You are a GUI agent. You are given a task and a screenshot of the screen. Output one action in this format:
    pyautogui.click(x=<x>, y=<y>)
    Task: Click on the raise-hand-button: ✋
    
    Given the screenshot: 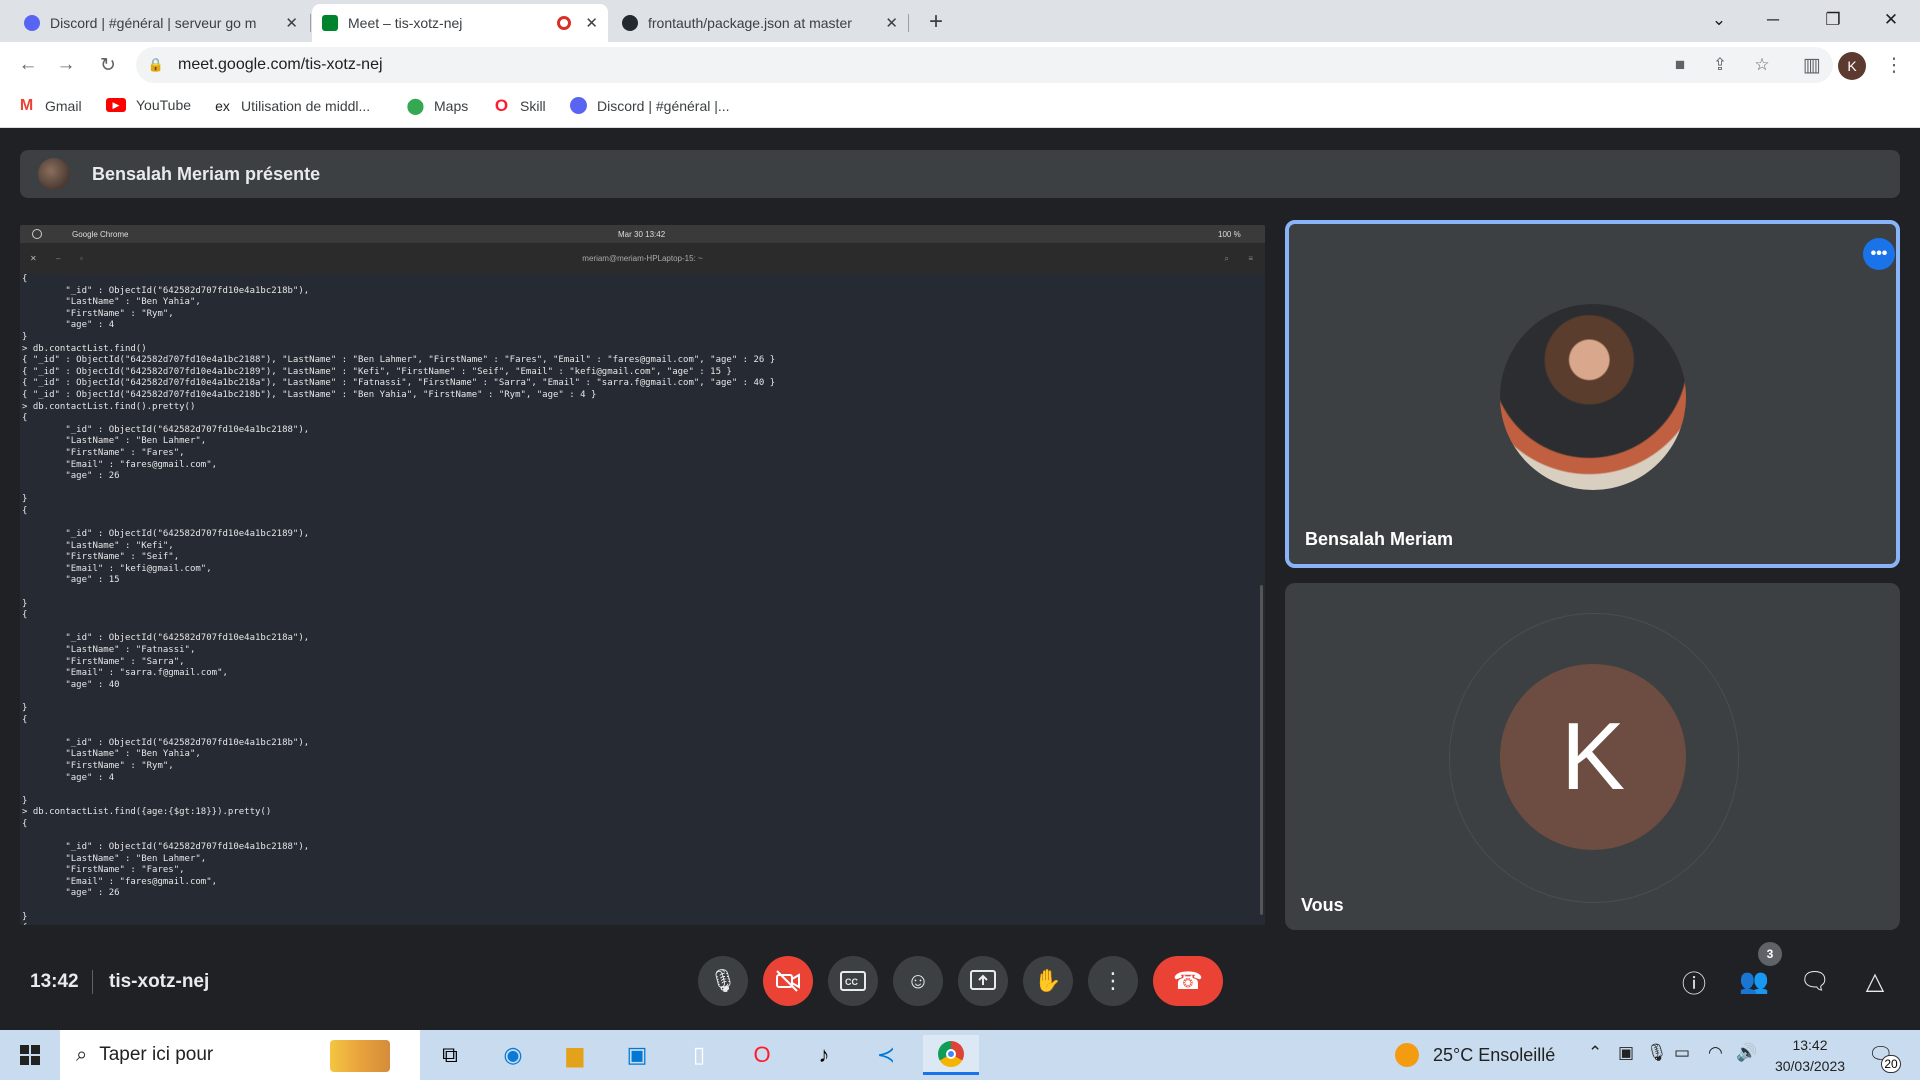 What is the action you would take?
    pyautogui.click(x=1048, y=981)
    